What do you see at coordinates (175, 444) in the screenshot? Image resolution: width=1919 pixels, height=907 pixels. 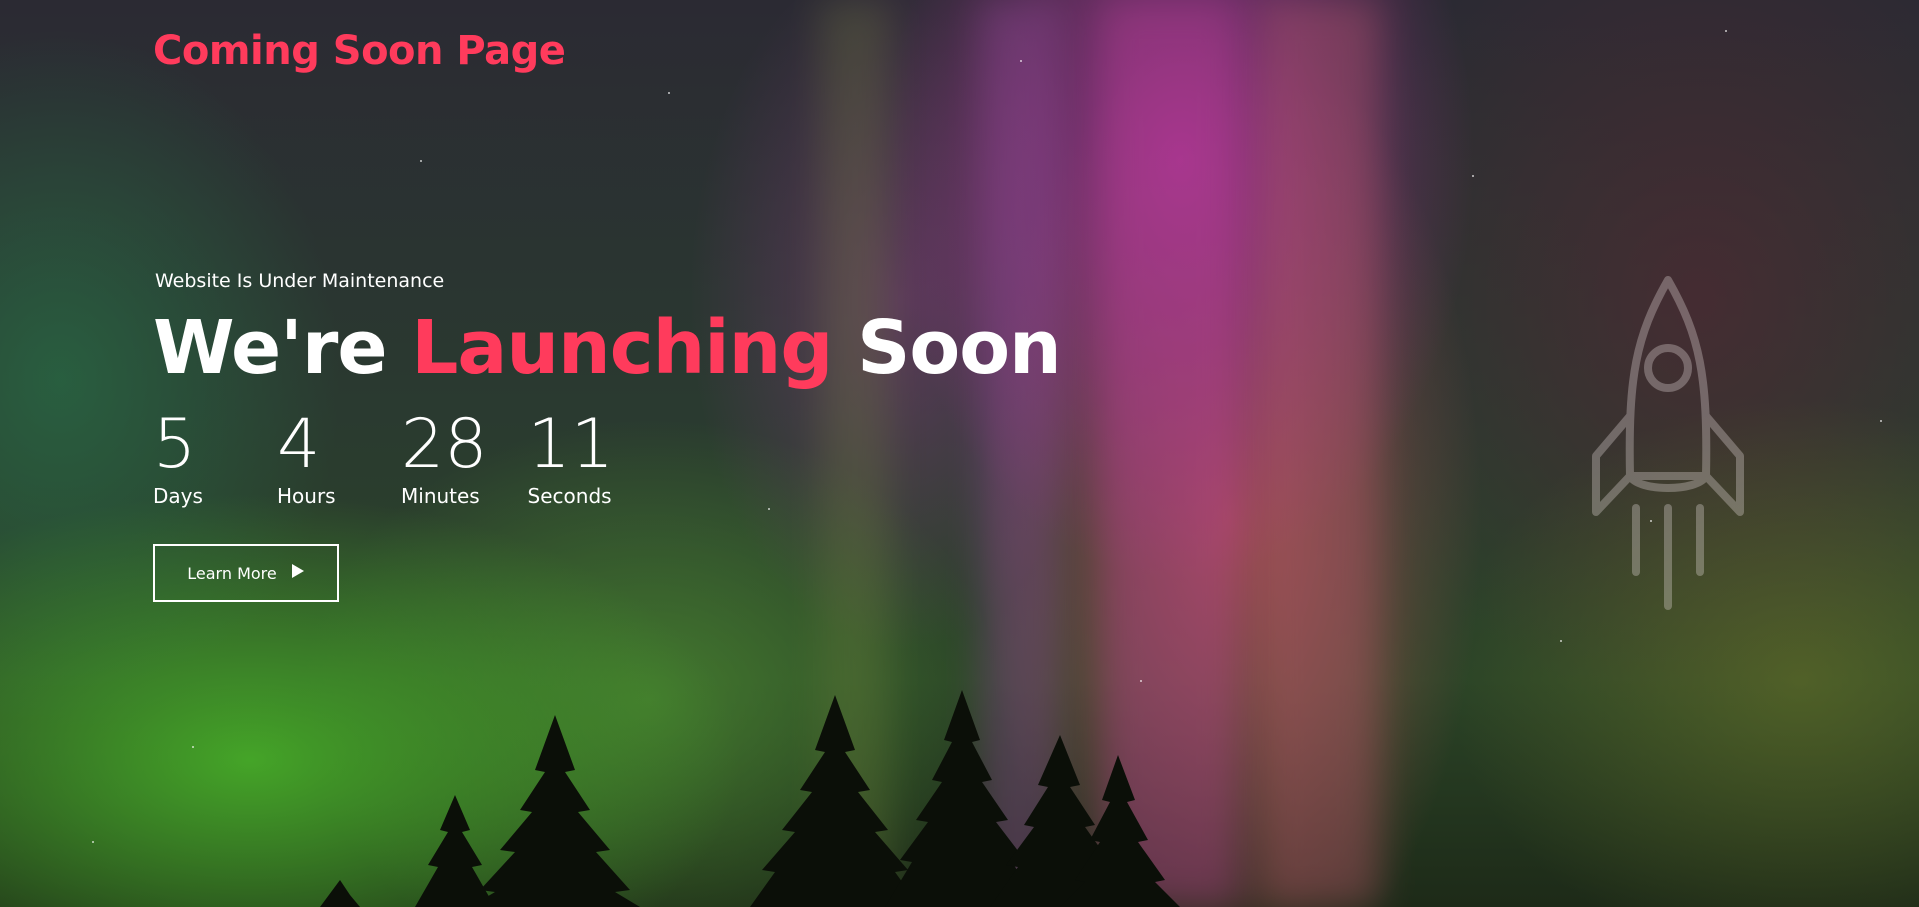 I see `countdown-value: 5` at bounding box center [175, 444].